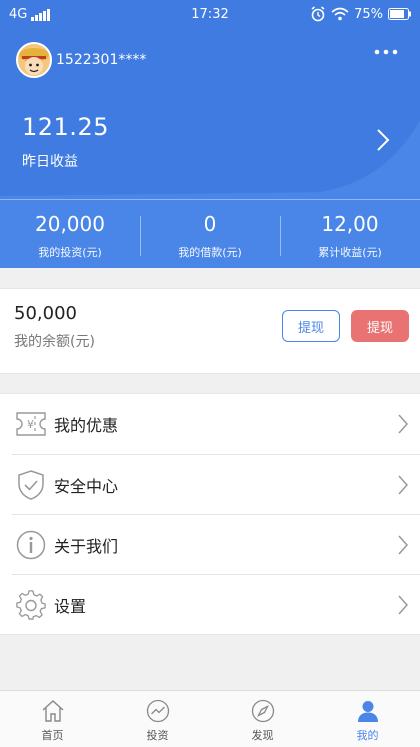 The width and height of the screenshot is (420, 747). Describe the element at coordinates (318, 14) in the screenshot. I see `alarm-icon` at that location.